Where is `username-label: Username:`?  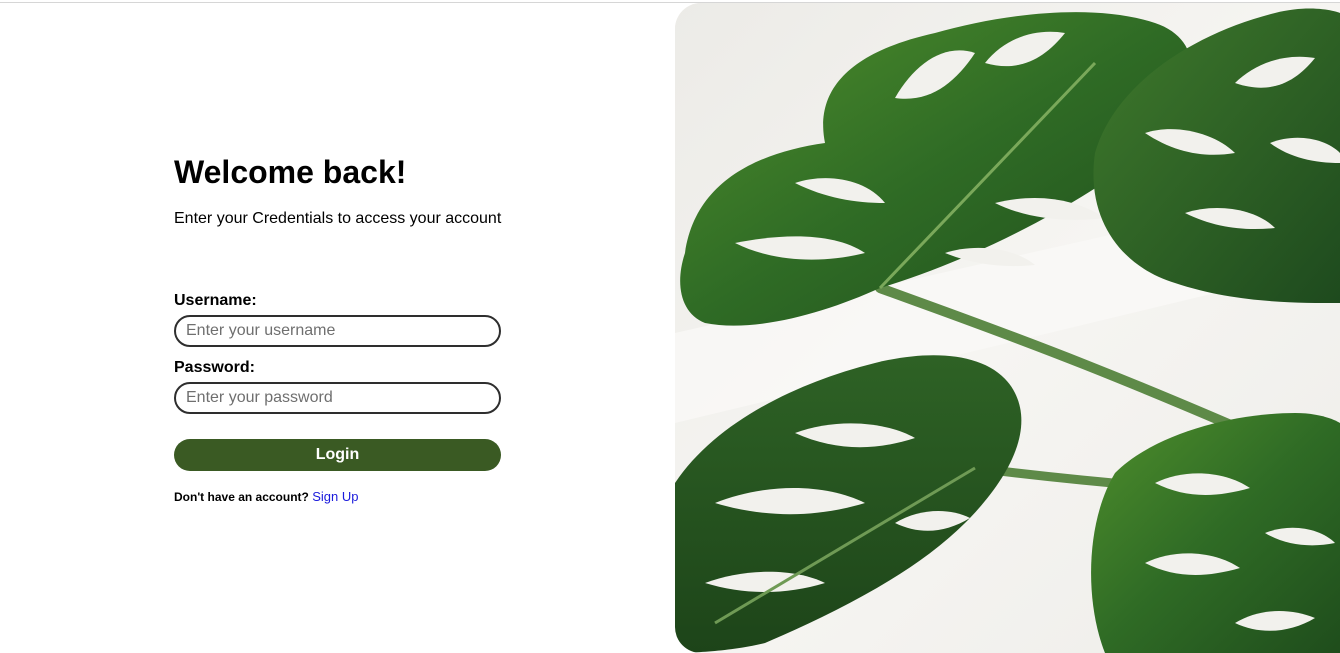 username-label: Username: is located at coordinates (215, 300).